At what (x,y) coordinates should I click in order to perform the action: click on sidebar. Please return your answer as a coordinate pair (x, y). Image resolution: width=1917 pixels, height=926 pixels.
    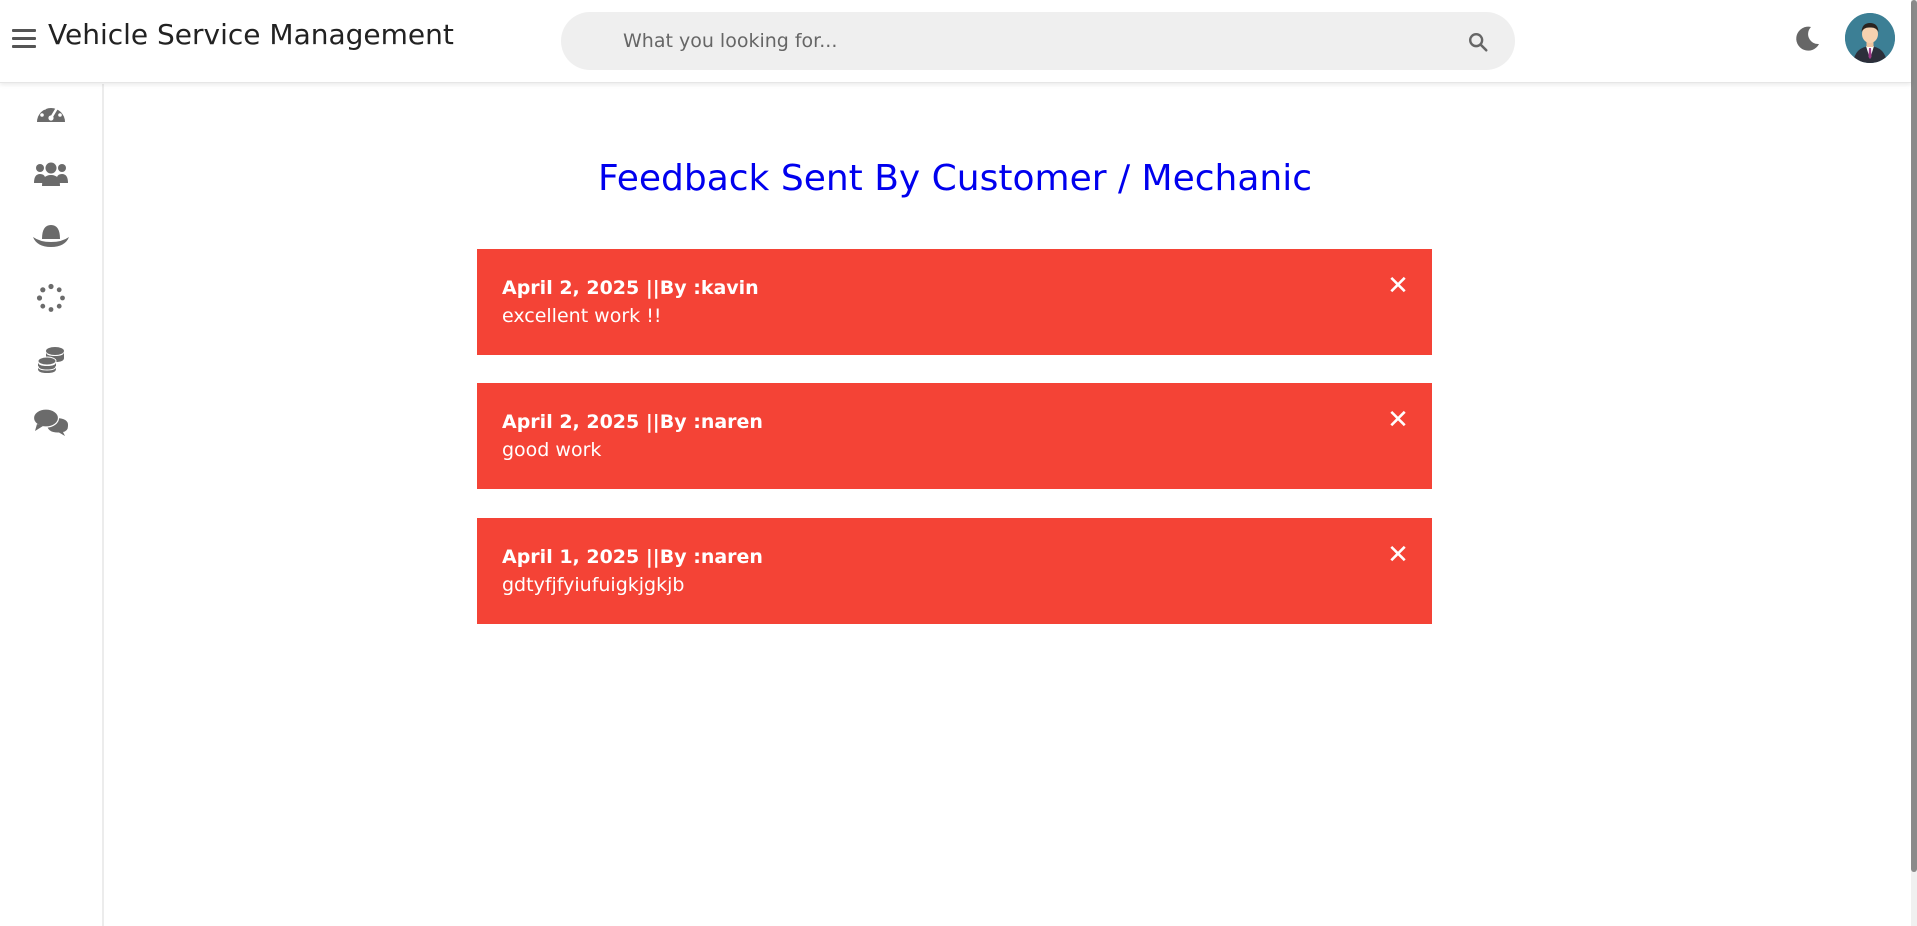
    Looking at the image, I should click on (52, 505).